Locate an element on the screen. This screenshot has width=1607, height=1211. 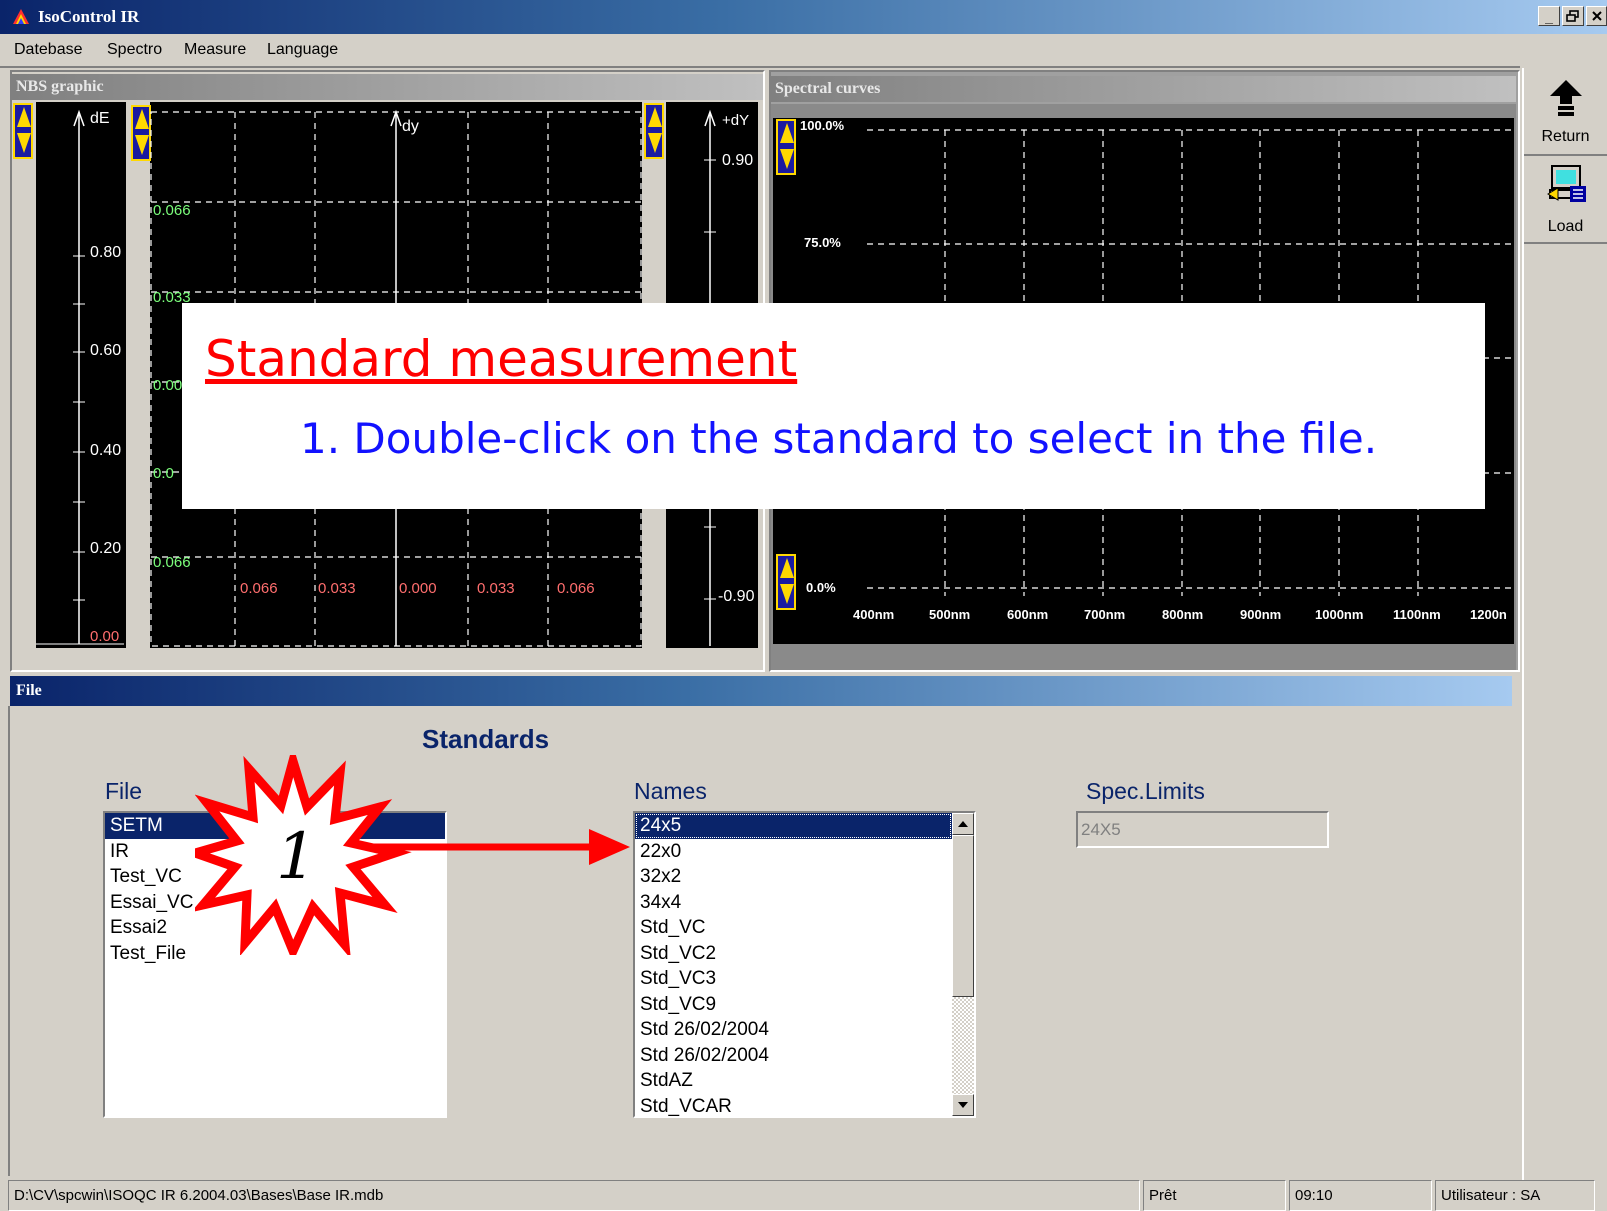
arrow-up-icon is located at coordinates (963, 824).